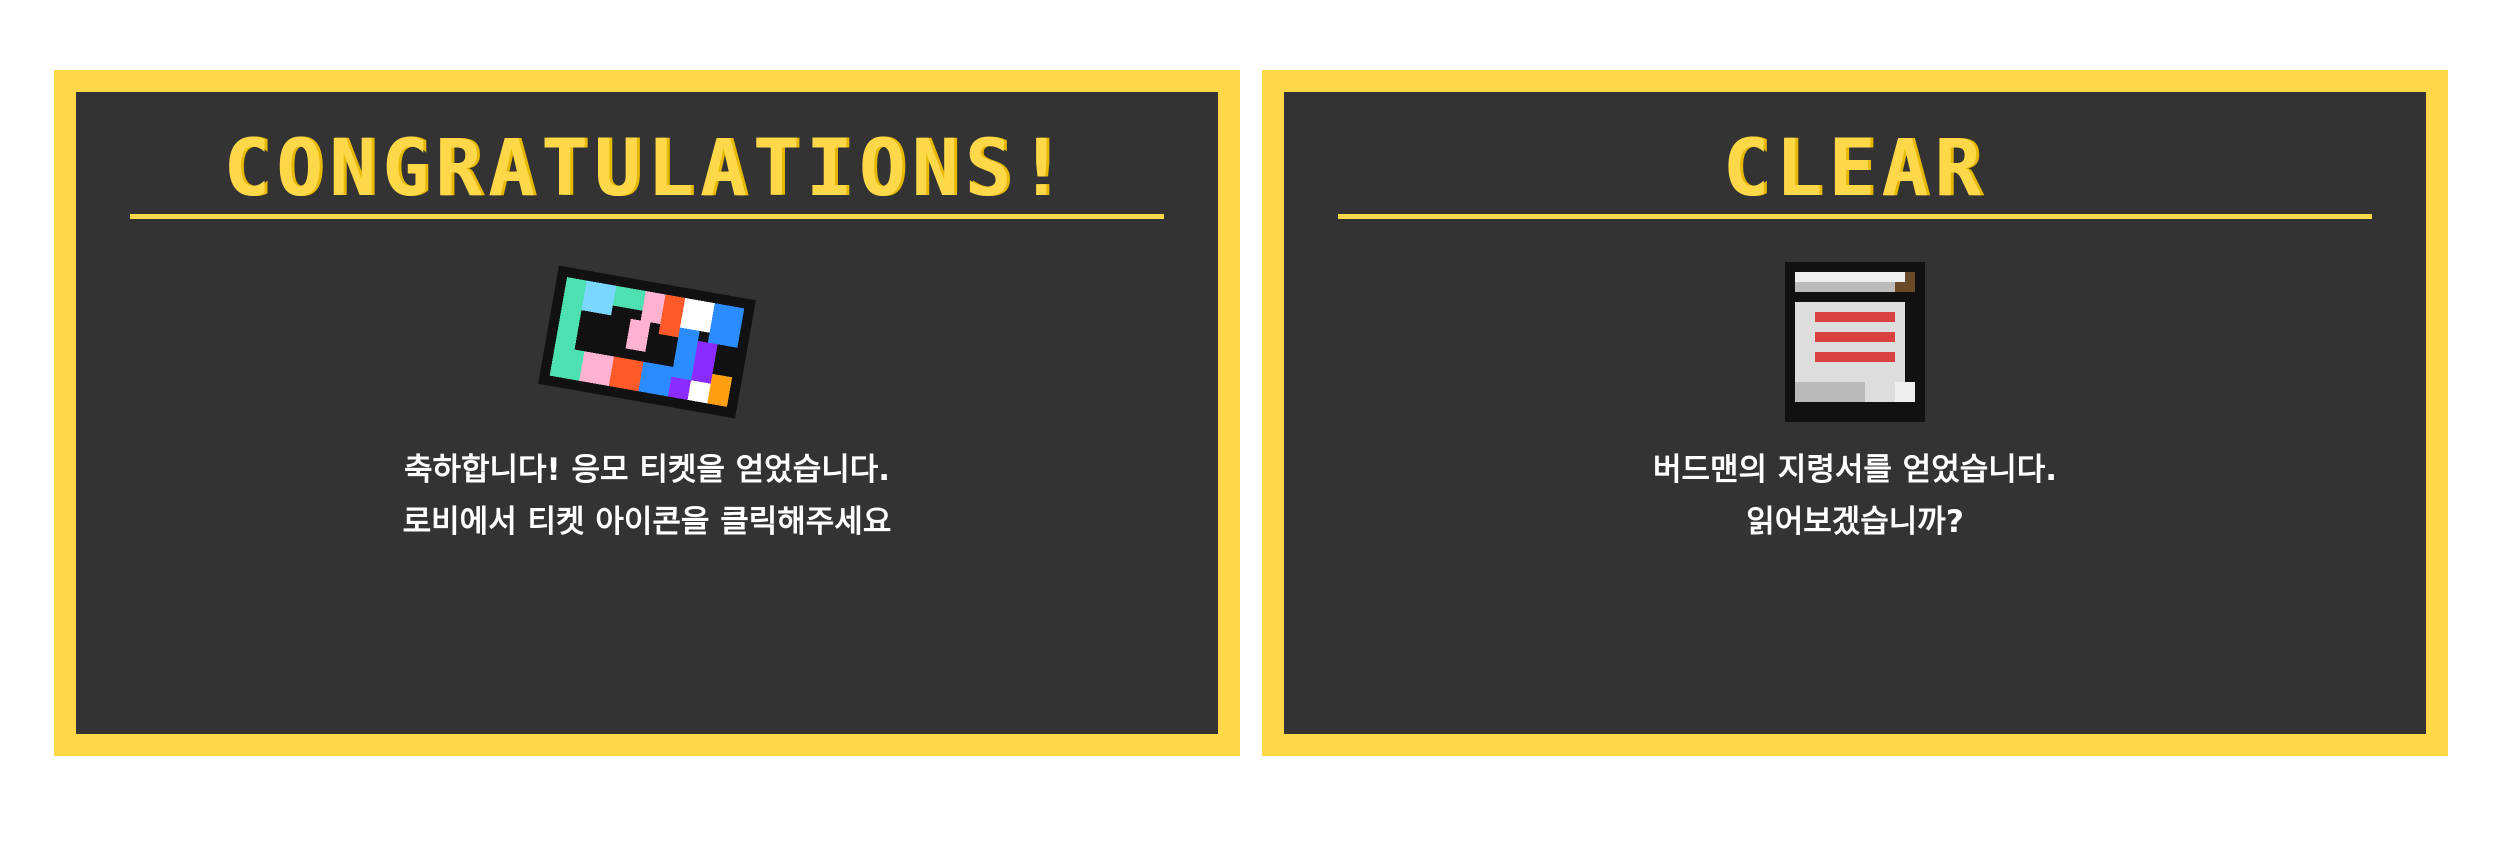  Describe the element at coordinates (647, 522) in the screenshot. I see `message-line: 로비에서 티켓 아이콘을 클릭해주세요` at that location.